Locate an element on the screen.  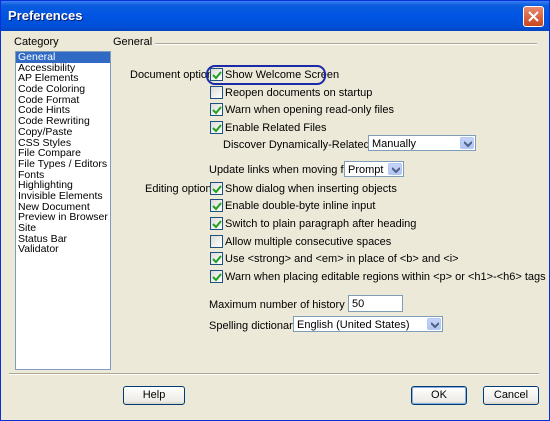
plain-paragraph-label: Switch to plain paragraph after heading is located at coordinates (321, 224).